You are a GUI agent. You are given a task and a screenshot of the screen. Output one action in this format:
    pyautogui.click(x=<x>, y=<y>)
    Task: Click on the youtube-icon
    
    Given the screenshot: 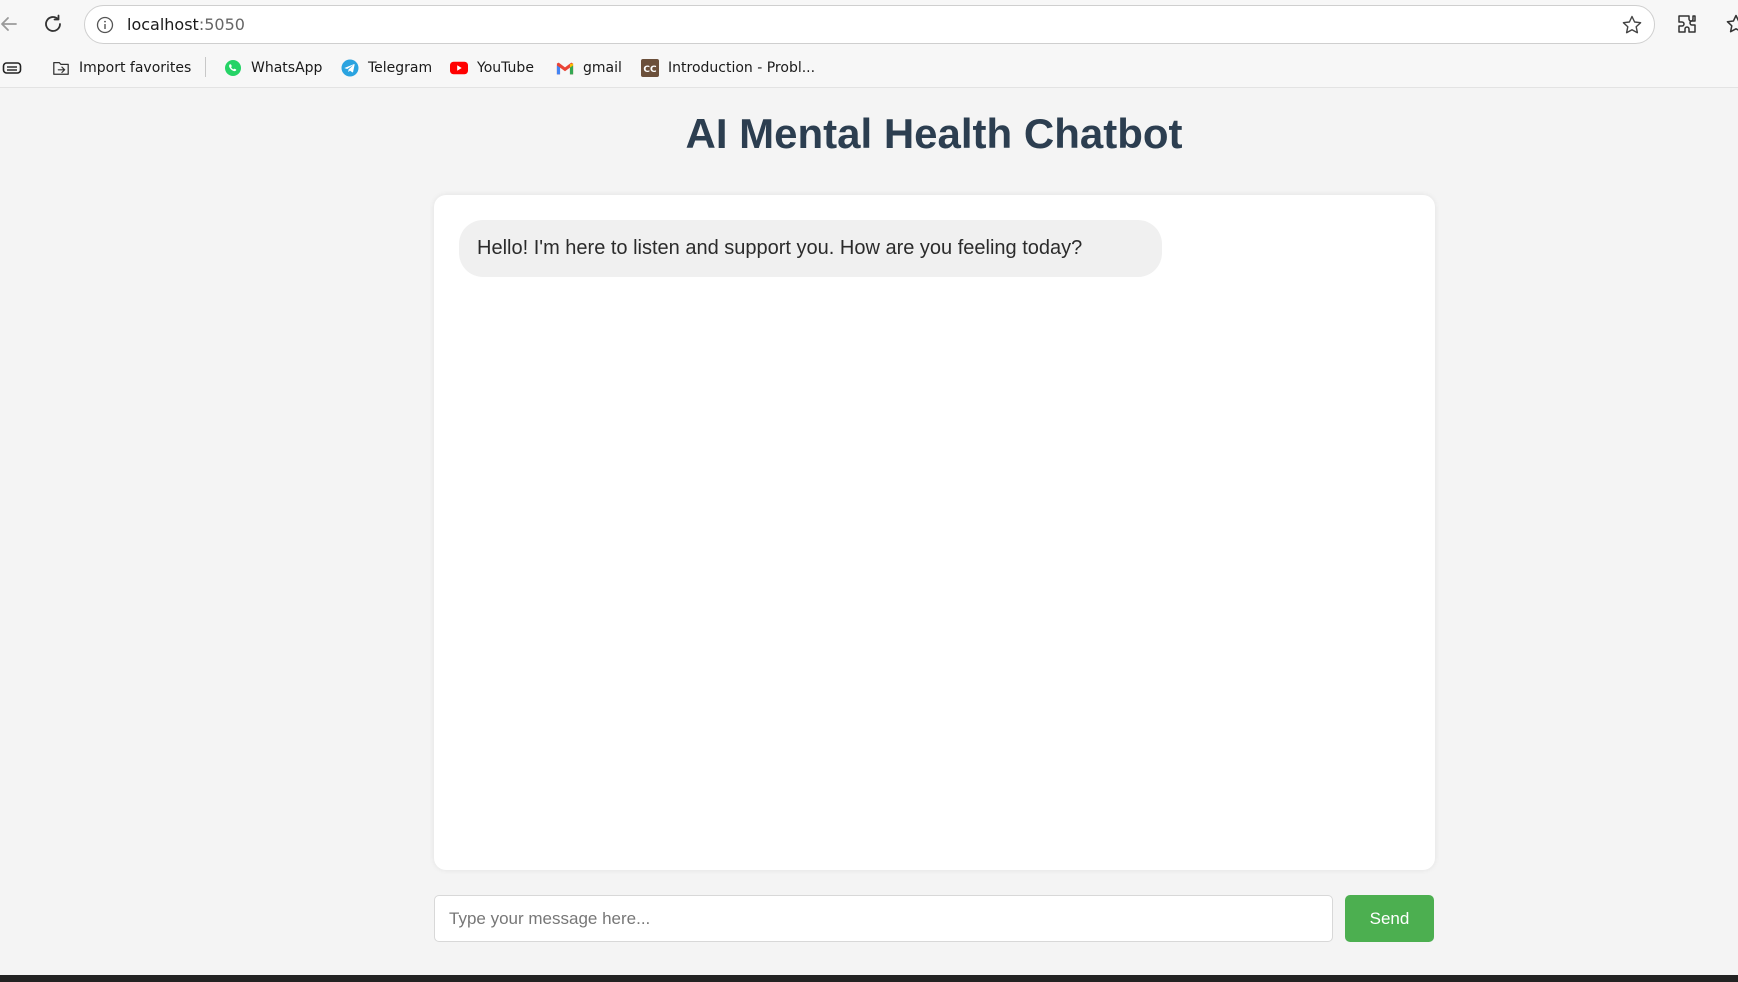 What is the action you would take?
    pyautogui.click(x=459, y=68)
    